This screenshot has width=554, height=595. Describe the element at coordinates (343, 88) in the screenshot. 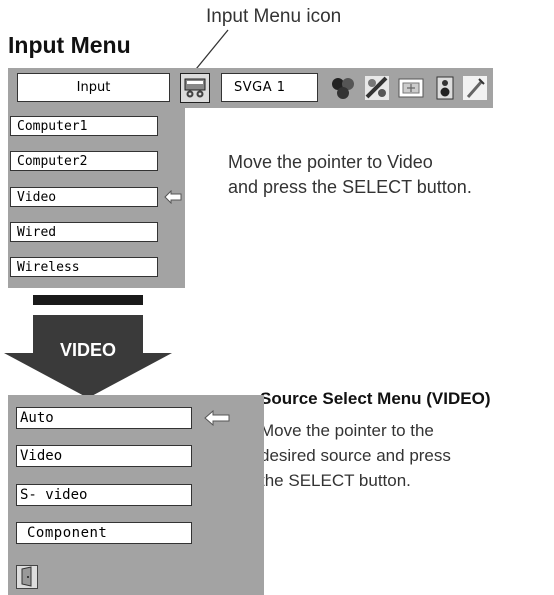

I see `image-adjust-icon` at that location.